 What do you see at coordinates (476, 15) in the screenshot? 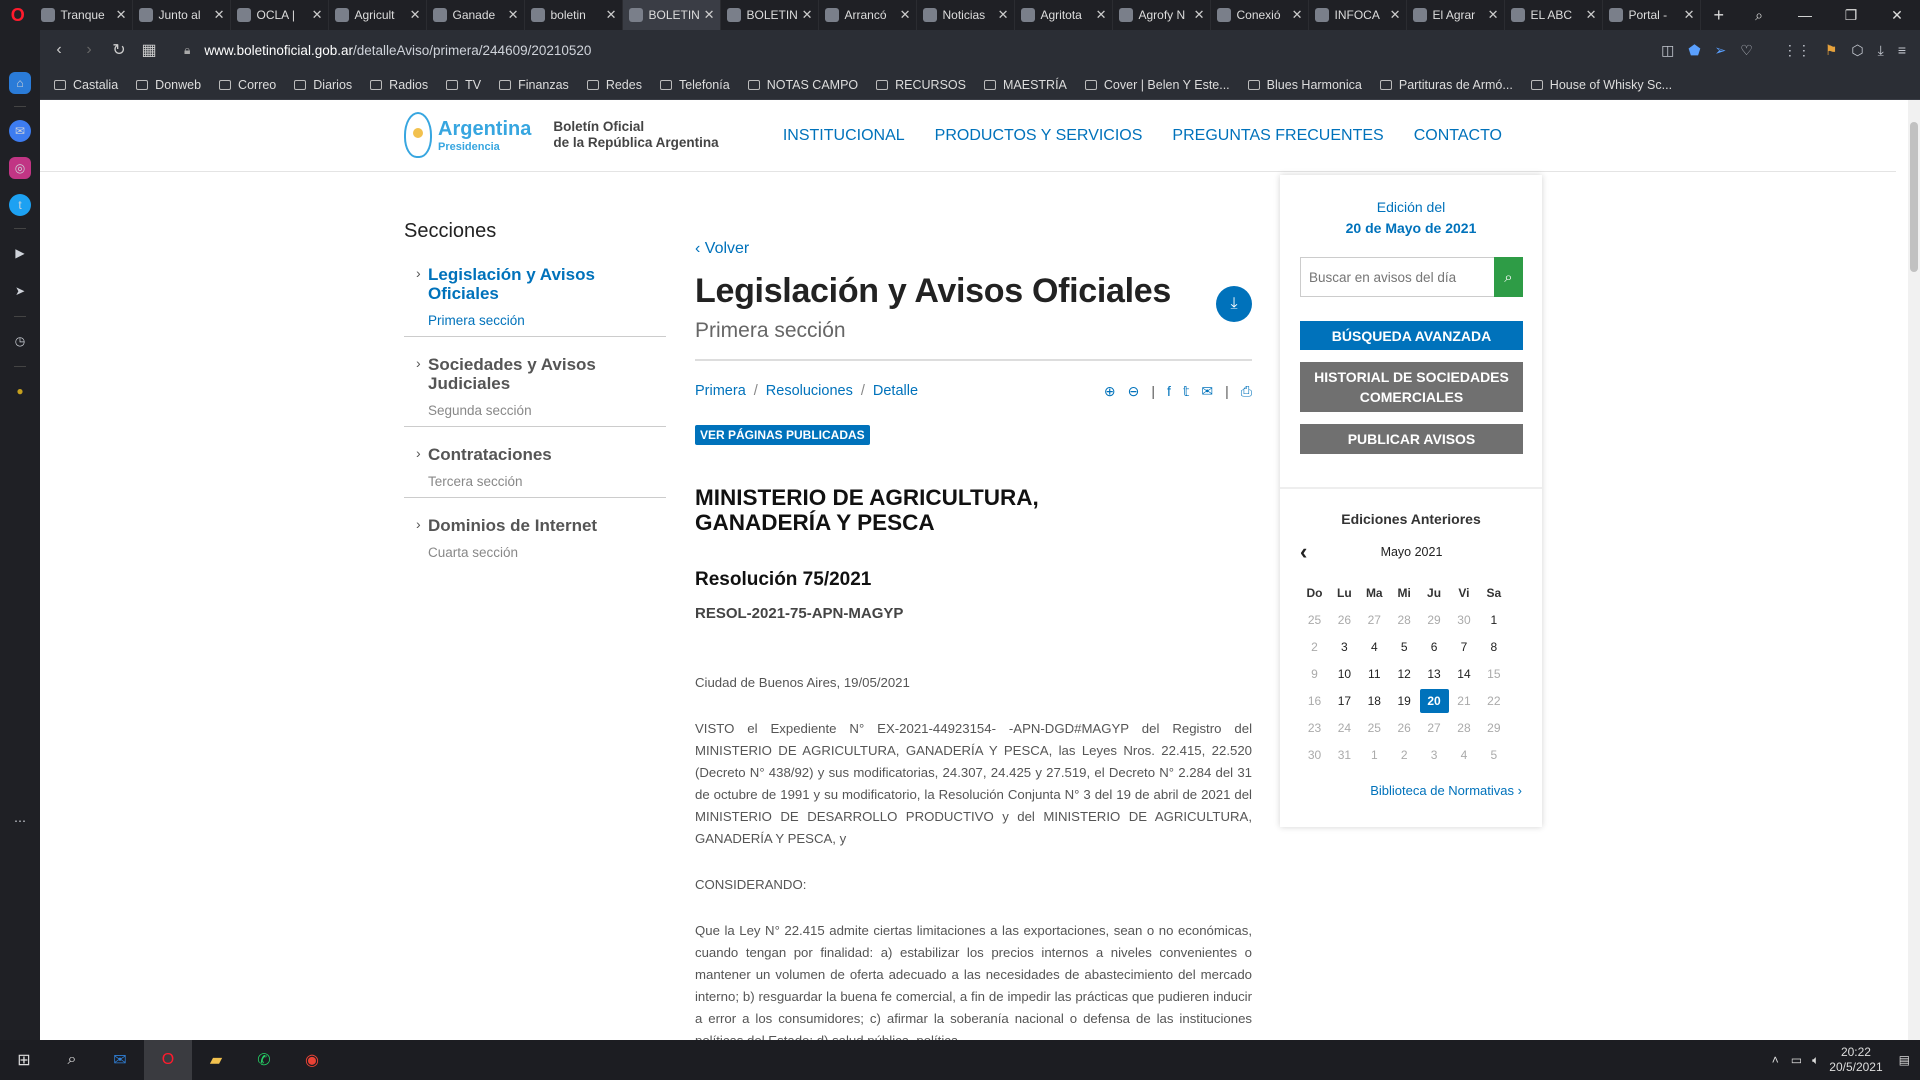
I see `browser-tab: Ganade ✕` at bounding box center [476, 15].